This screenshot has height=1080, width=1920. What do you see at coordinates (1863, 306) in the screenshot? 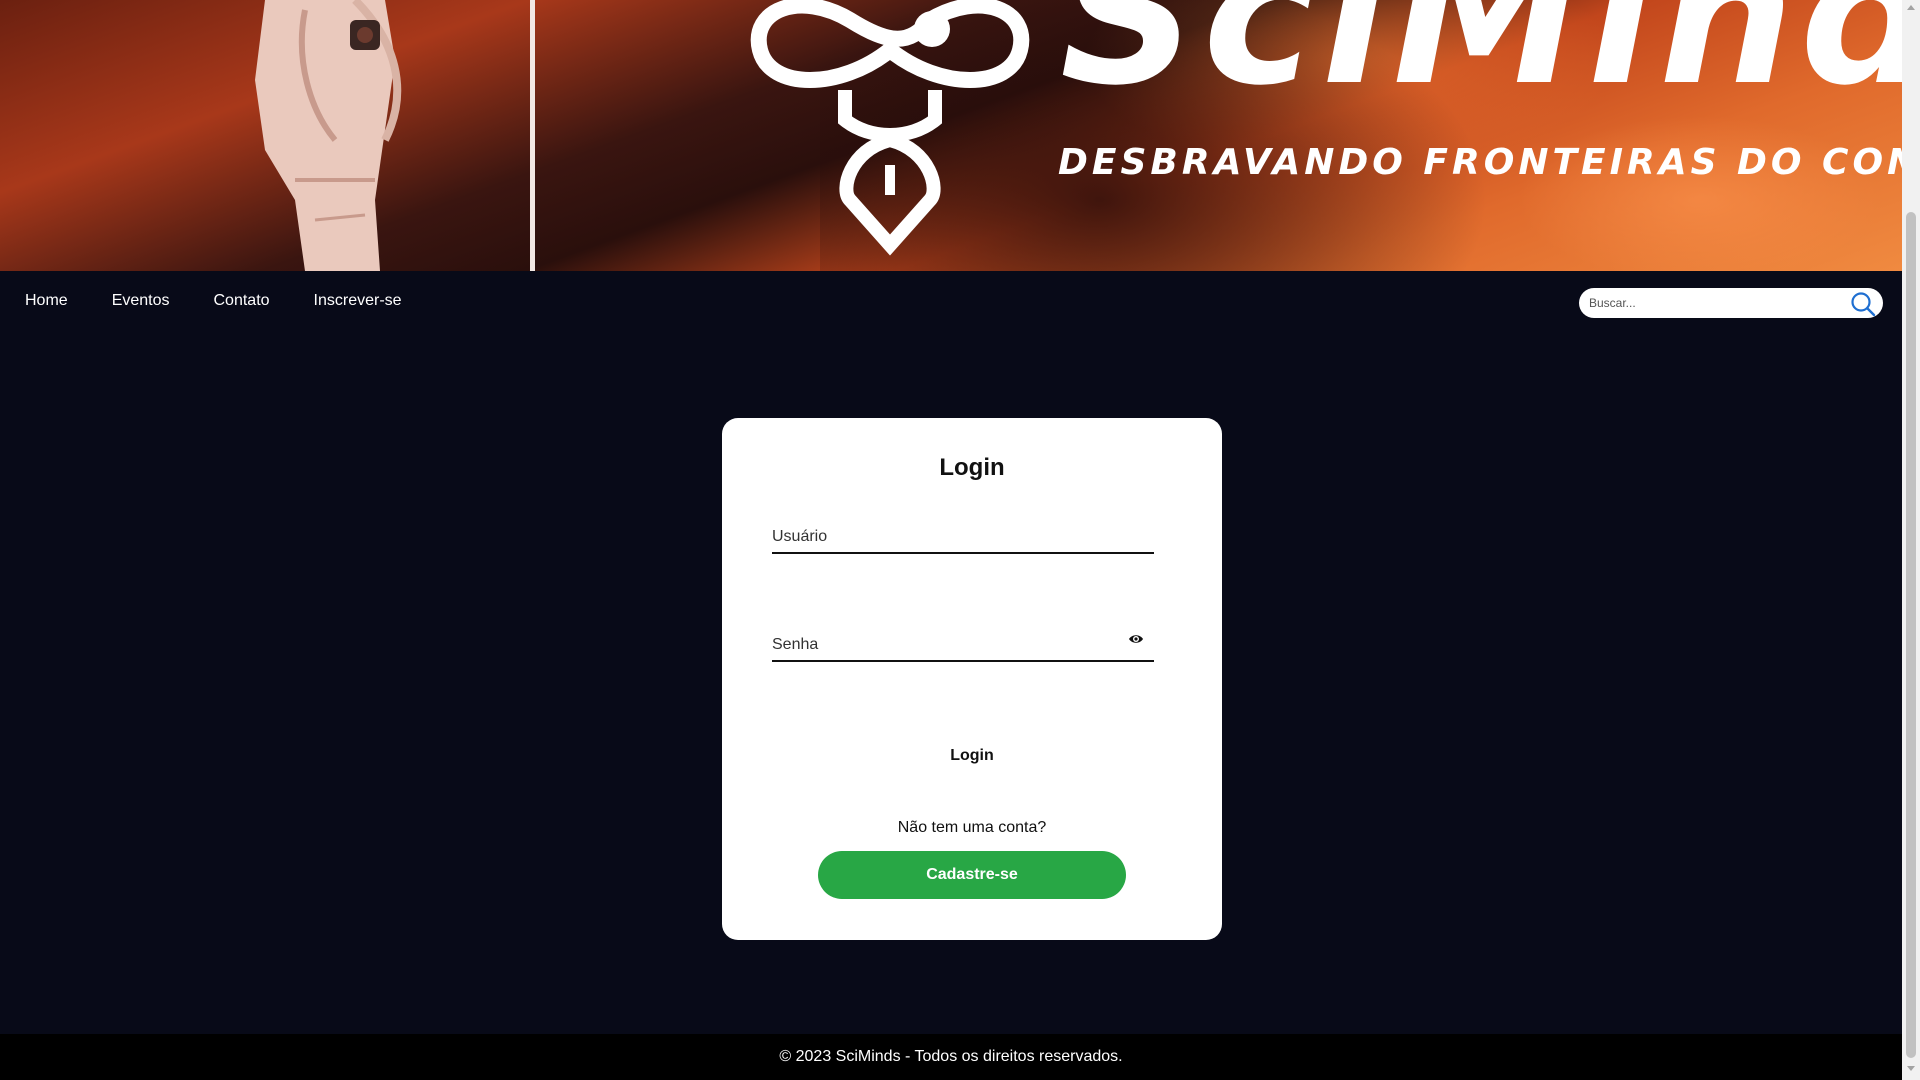
I see `search-icon` at bounding box center [1863, 306].